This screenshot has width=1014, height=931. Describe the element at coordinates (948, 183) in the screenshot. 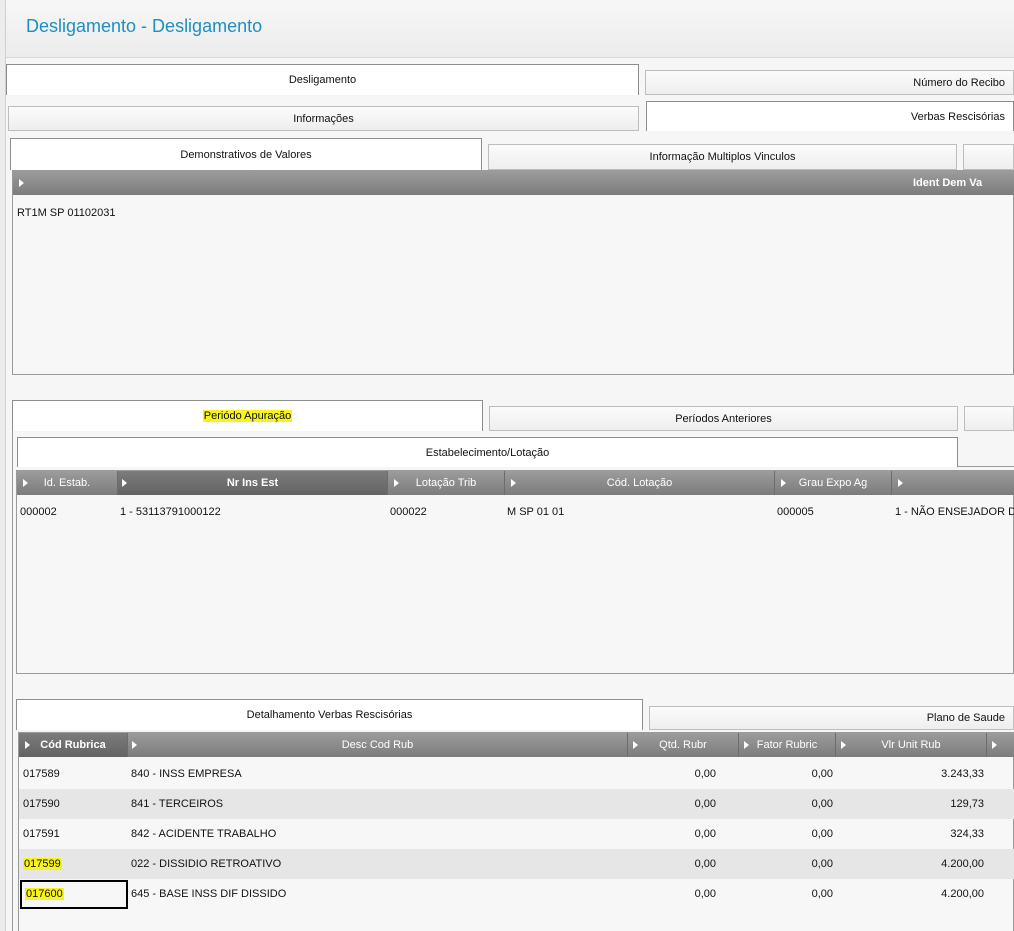

I see `column-header-ident-dem-va: Ident Dem Va` at that location.